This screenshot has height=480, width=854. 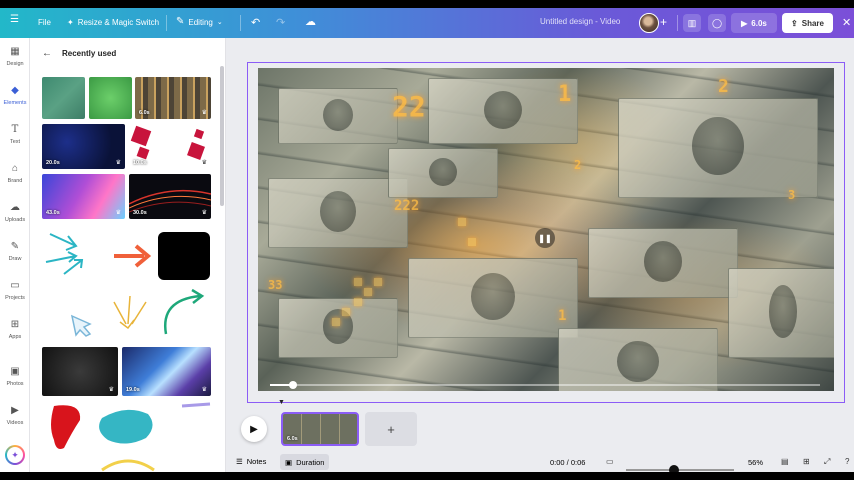 What do you see at coordinates (674, 468) in the screenshot?
I see `zoom-slider-handle` at bounding box center [674, 468].